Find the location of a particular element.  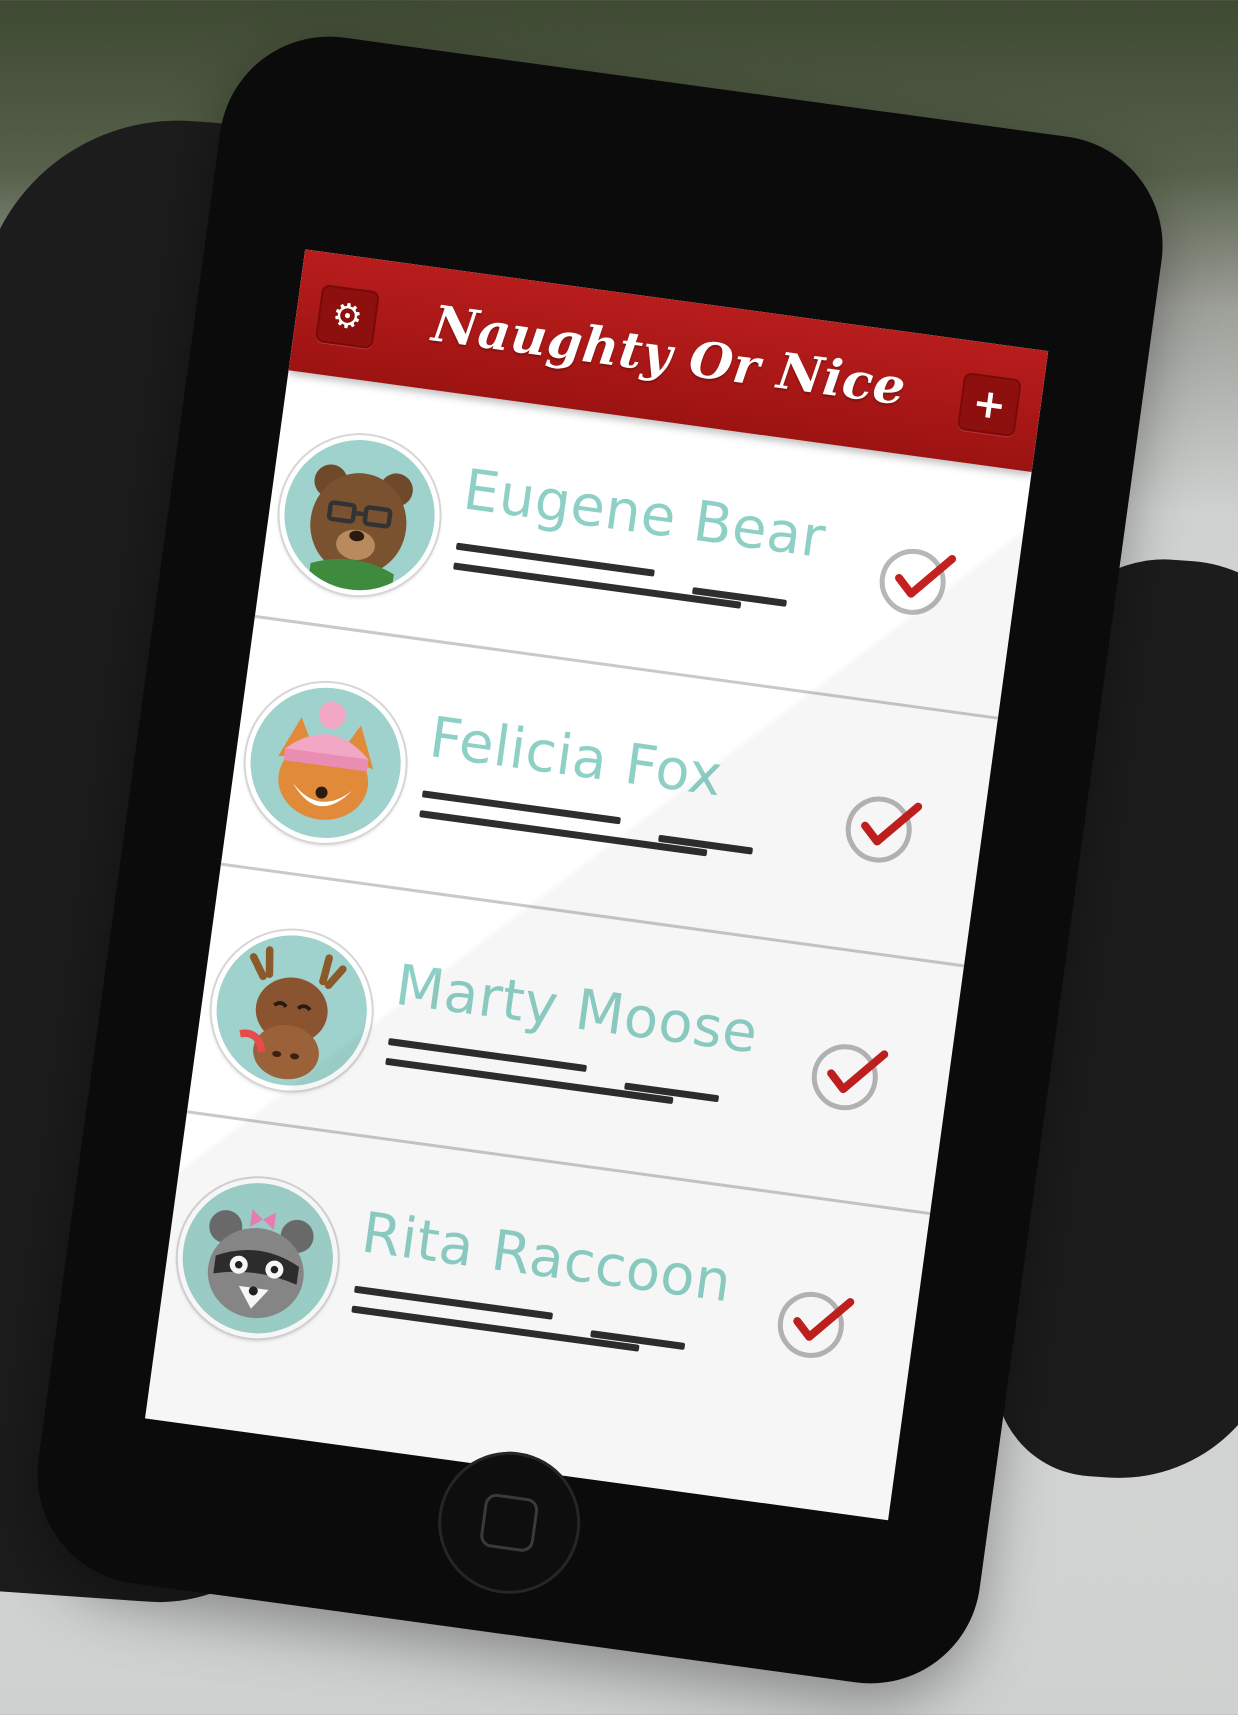

moose-avatar-icon is located at coordinates (291, 1010).